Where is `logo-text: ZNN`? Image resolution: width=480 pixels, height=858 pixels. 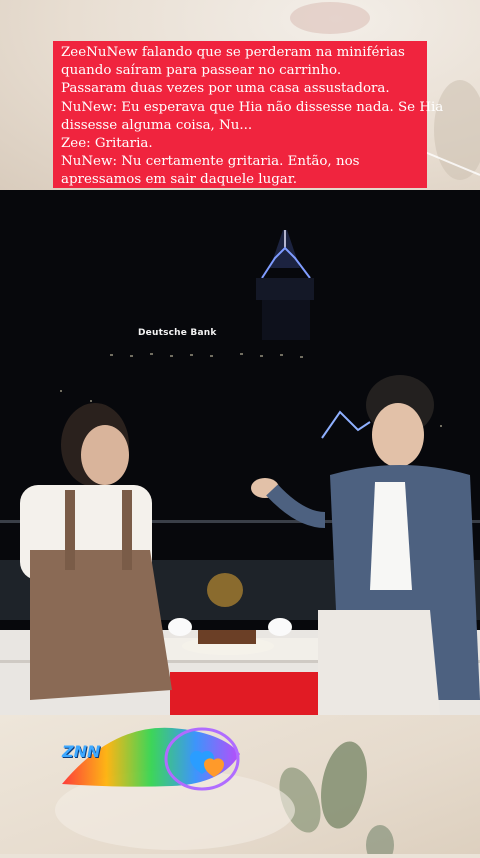 logo-text: ZNN is located at coordinates (81, 751).